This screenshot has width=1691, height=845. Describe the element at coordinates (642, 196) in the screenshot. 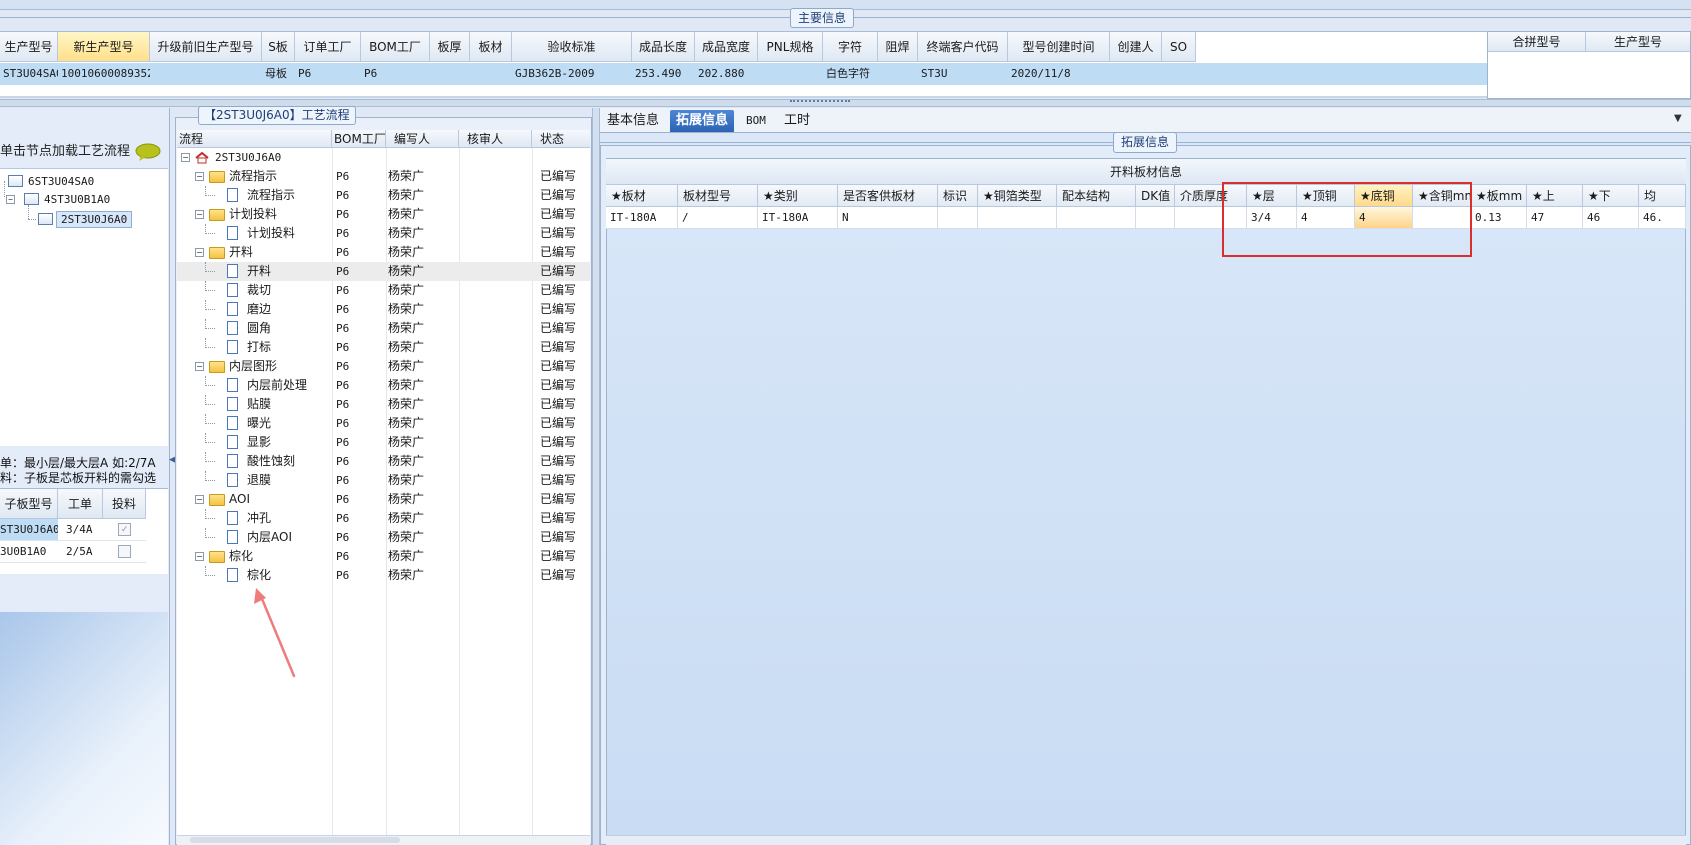

I see `sheet-header-cell: ★板材` at that location.